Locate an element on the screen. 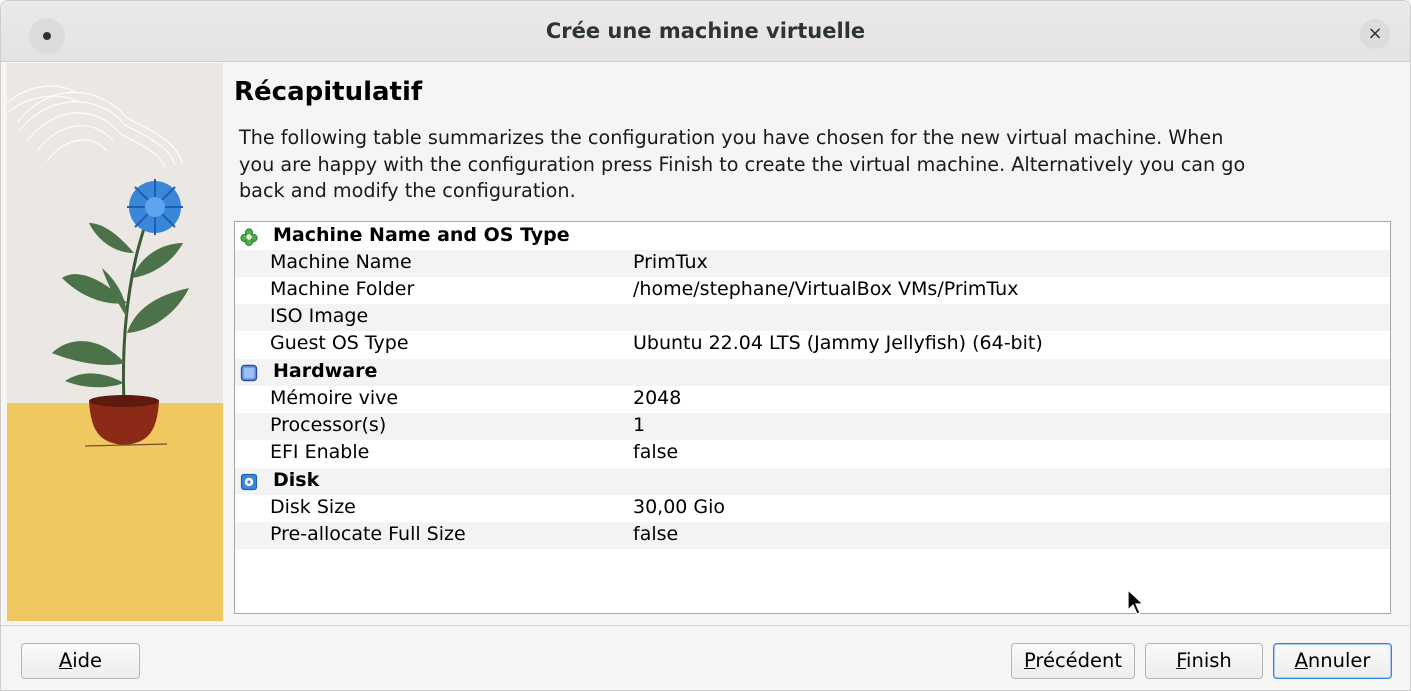  table-row: ISO Image is located at coordinates (812, 317).